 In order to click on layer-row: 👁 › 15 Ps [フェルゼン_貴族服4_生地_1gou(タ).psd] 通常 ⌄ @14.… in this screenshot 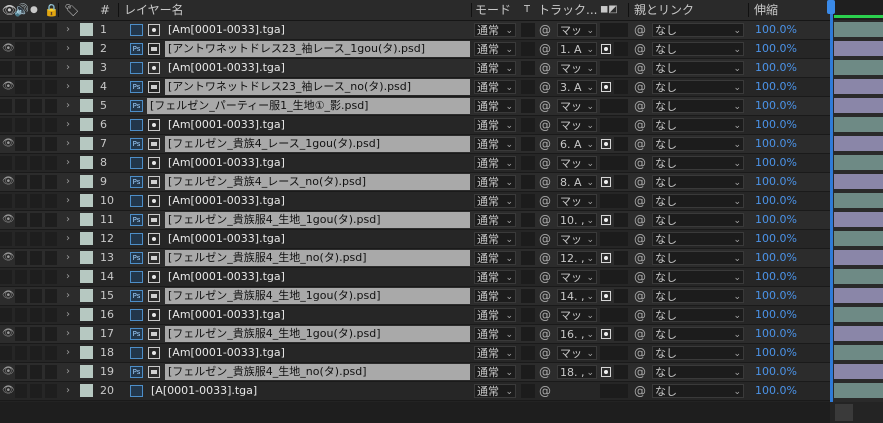, I will do `click(415, 296)`.